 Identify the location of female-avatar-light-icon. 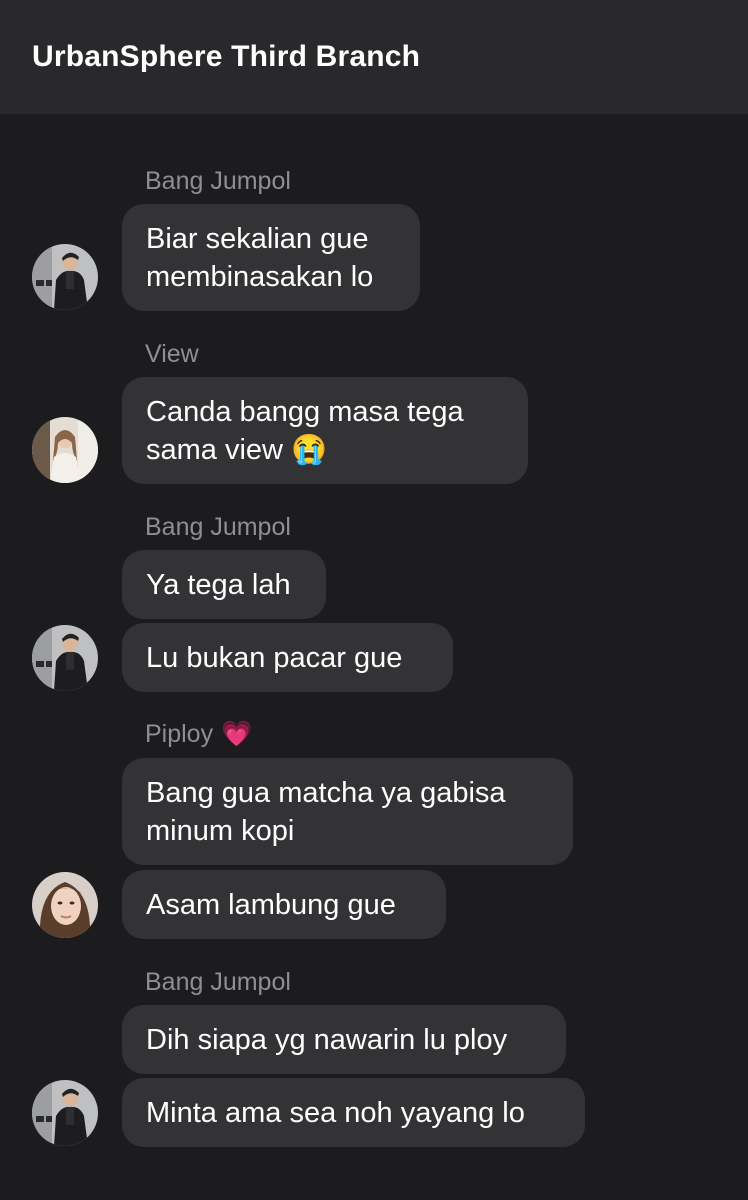
(65, 450).